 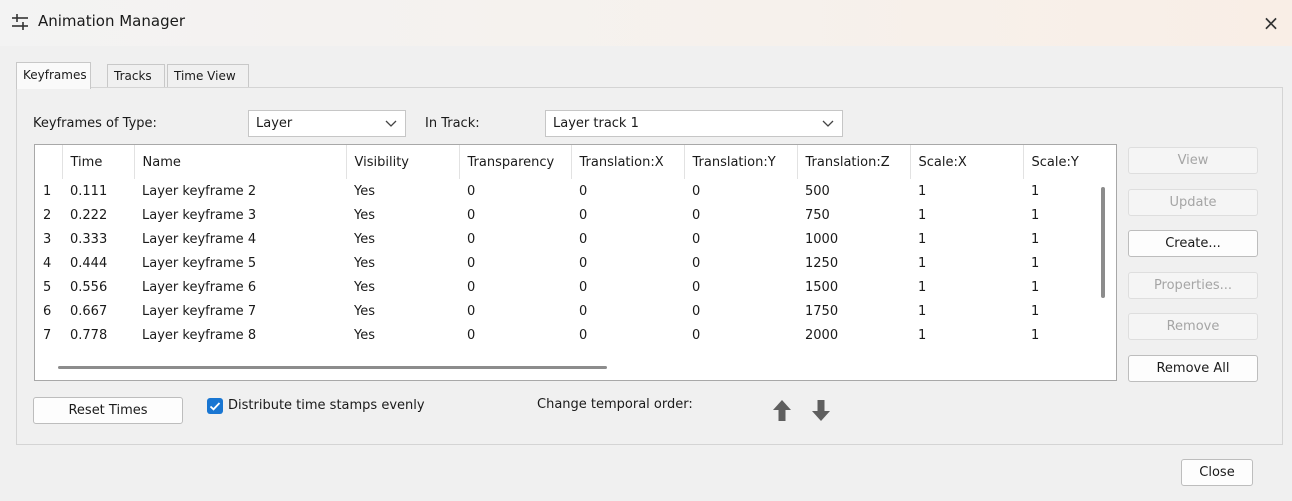 What do you see at coordinates (49, 162) in the screenshot?
I see `column-header-index` at bounding box center [49, 162].